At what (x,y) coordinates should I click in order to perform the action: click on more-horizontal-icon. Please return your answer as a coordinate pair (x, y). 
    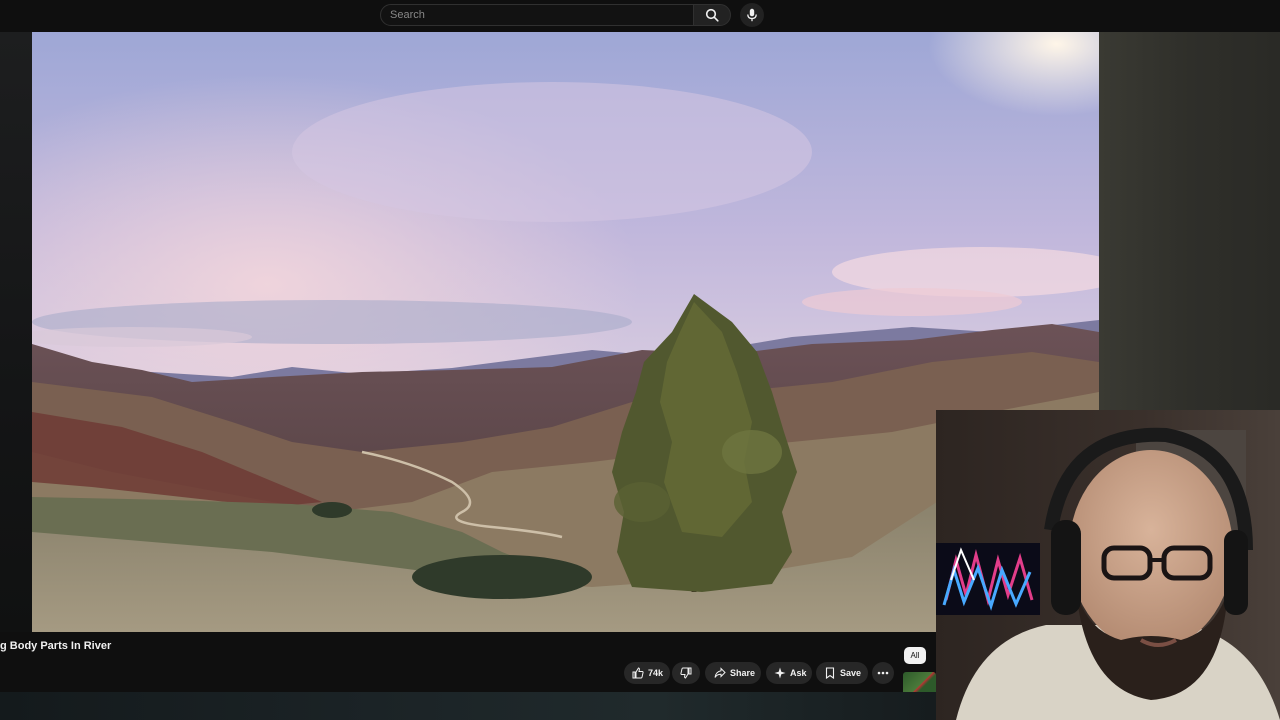
    Looking at the image, I should click on (883, 673).